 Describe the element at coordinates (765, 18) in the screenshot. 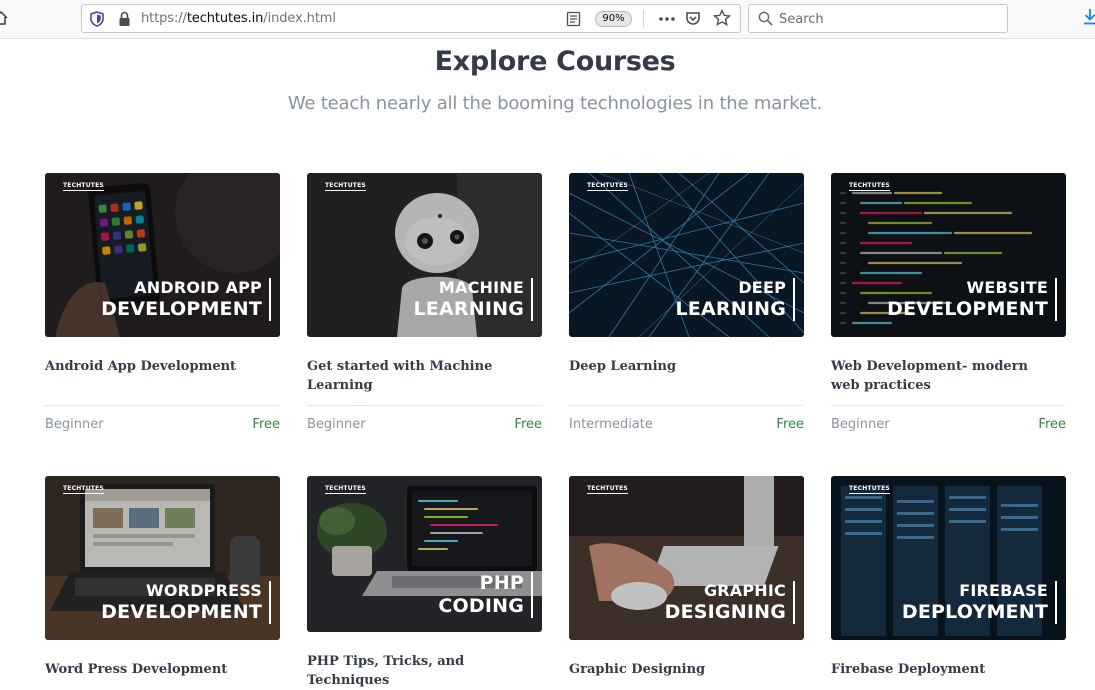

I see `search-icon` at that location.